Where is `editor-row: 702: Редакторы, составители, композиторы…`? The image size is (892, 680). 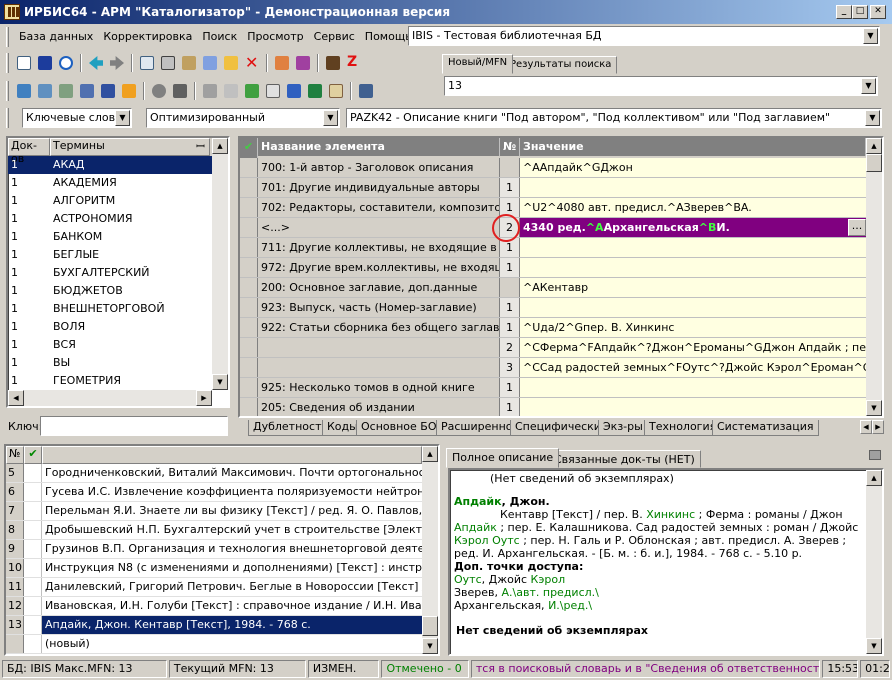
editor-row: 702: Редакторы, составители, композиторы… is located at coordinates (561, 208).